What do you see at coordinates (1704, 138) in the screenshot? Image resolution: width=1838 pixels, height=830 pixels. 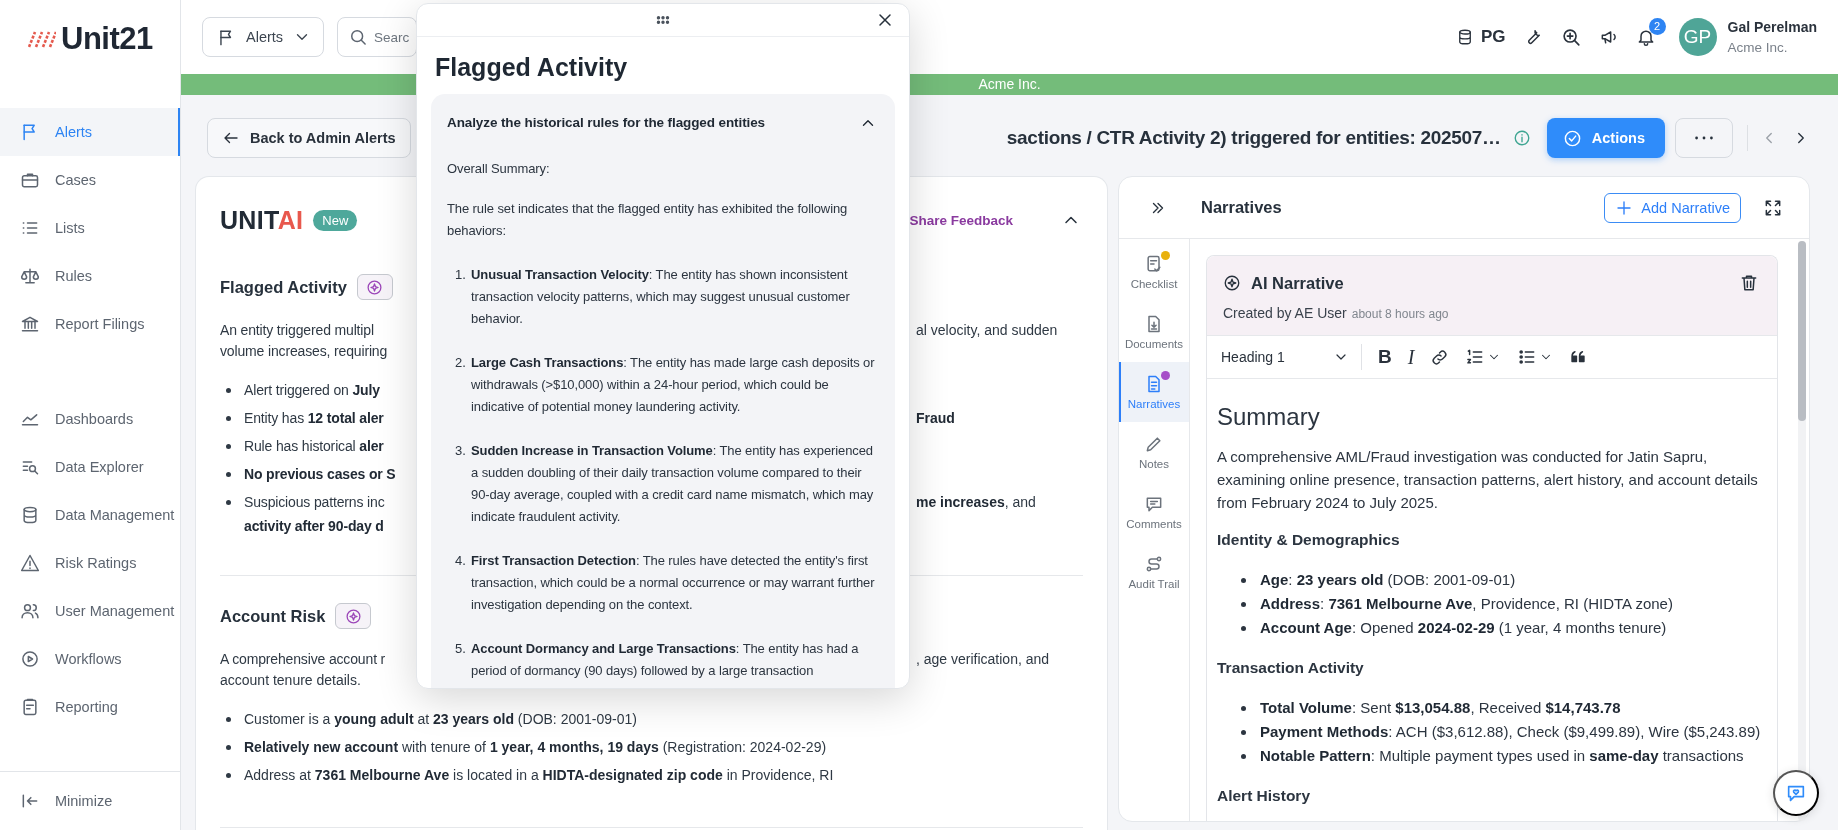 I see `more-icon` at bounding box center [1704, 138].